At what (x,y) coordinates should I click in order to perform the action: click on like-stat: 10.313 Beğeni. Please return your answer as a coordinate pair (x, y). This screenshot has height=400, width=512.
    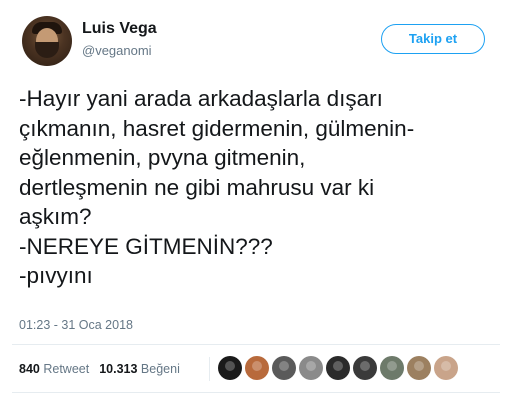
    Looking at the image, I should click on (139, 369).